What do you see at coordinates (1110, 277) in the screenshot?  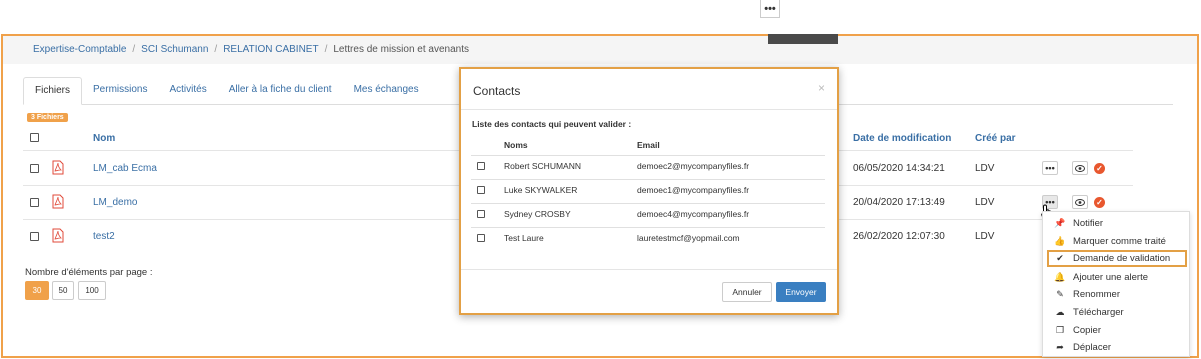 I see `menu-item-label: Ajouter une alerte` at bounding box center [1110, 277].